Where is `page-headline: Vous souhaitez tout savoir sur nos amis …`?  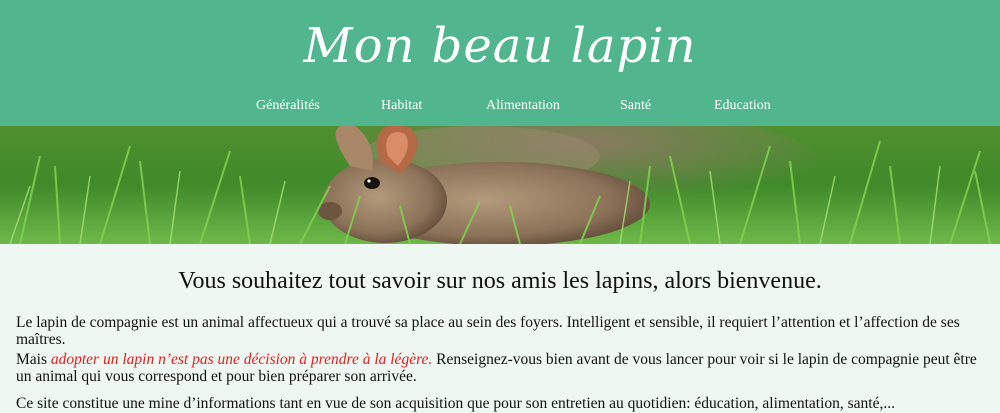 page-headline: Vous souhaitez tout savoir sur nos amis … is located at coordinates (500, 281).